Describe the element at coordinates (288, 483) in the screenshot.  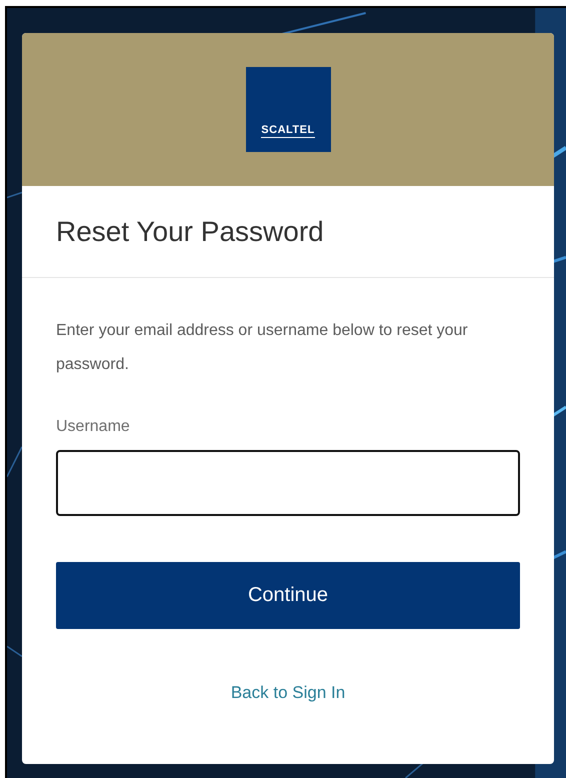
I see `username-field` at that location.